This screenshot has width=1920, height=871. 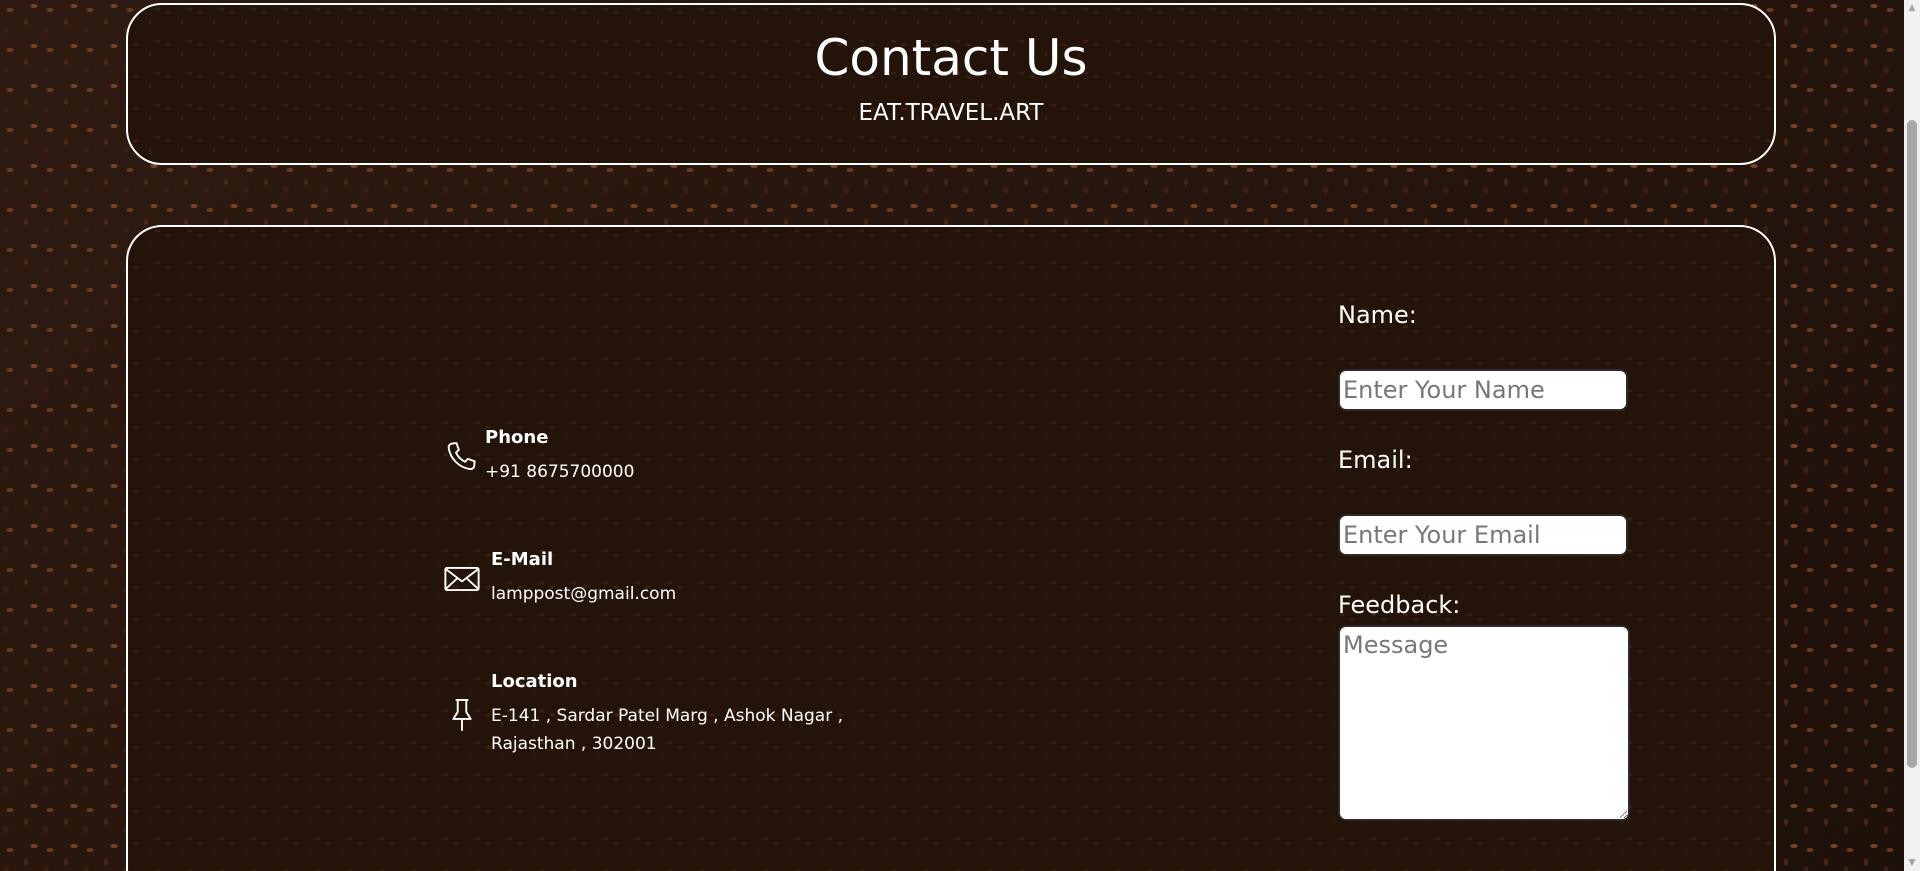 What do you see at coordinates (951, 113) in the screenshot?
I see `page-subtitle: EAT.TRAVEL.ART` at bounding box center [951, 113].